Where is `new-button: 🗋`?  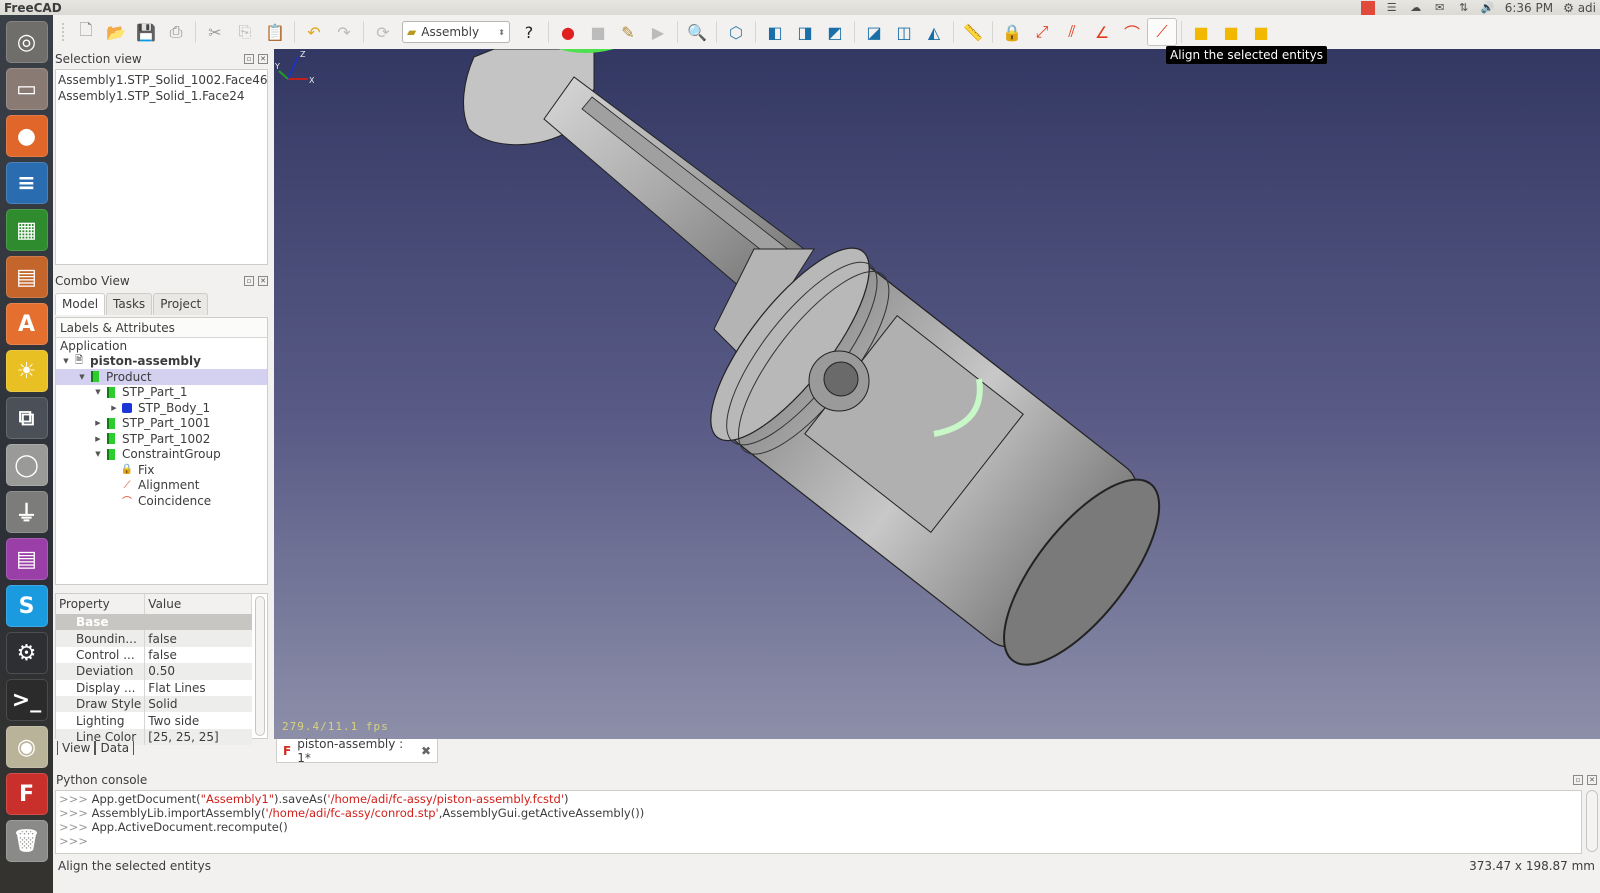 new-button: 🗋 is located at coordinates (86, 32).